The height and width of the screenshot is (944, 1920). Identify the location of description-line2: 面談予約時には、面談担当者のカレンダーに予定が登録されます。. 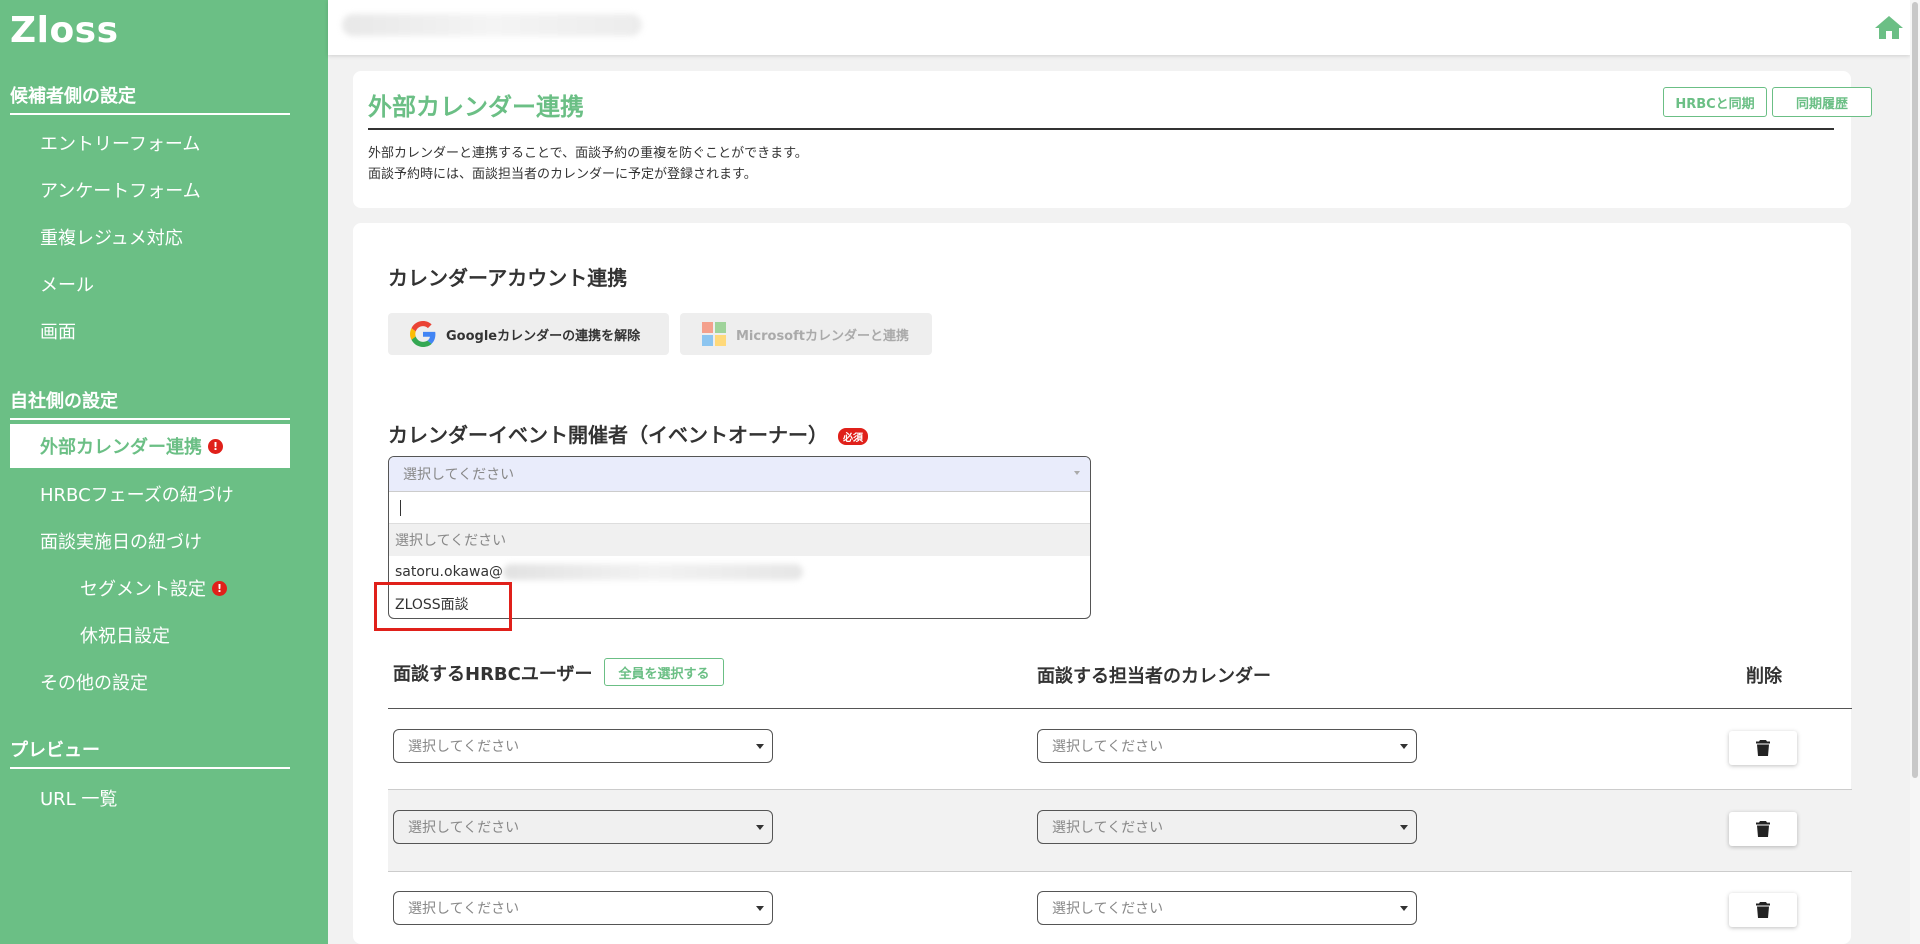
(562, 174).